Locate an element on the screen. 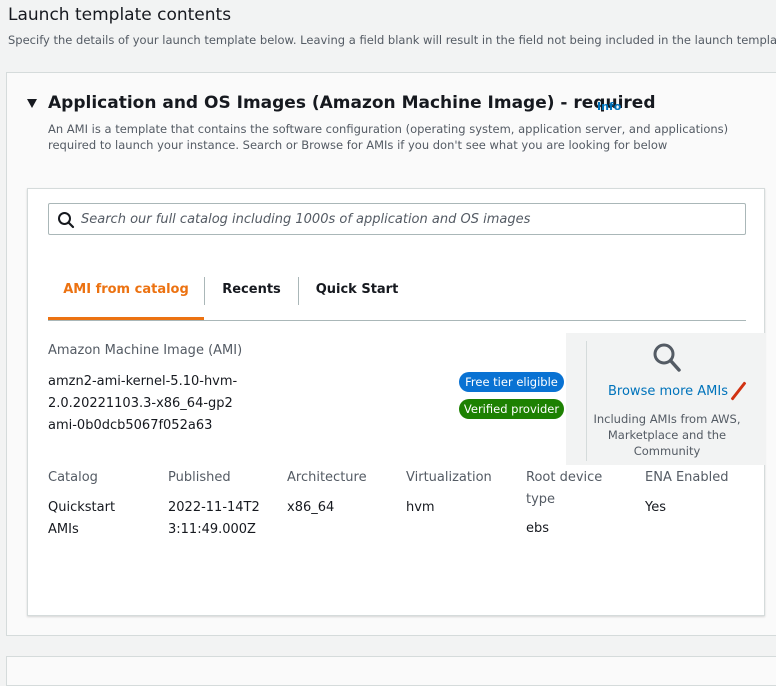  detail-published: Published 2022-11-14T23:11:49.000Z is located at coordinates (225, 504).